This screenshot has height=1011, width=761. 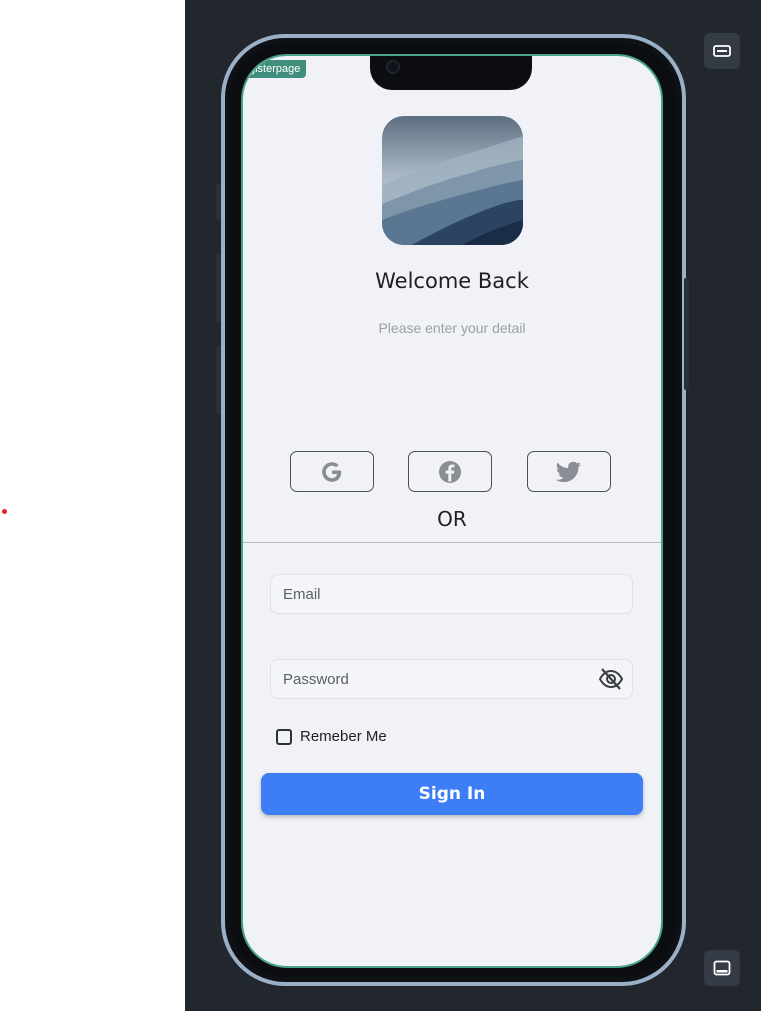 I want to click on email-input, so click(x=451, y=594).